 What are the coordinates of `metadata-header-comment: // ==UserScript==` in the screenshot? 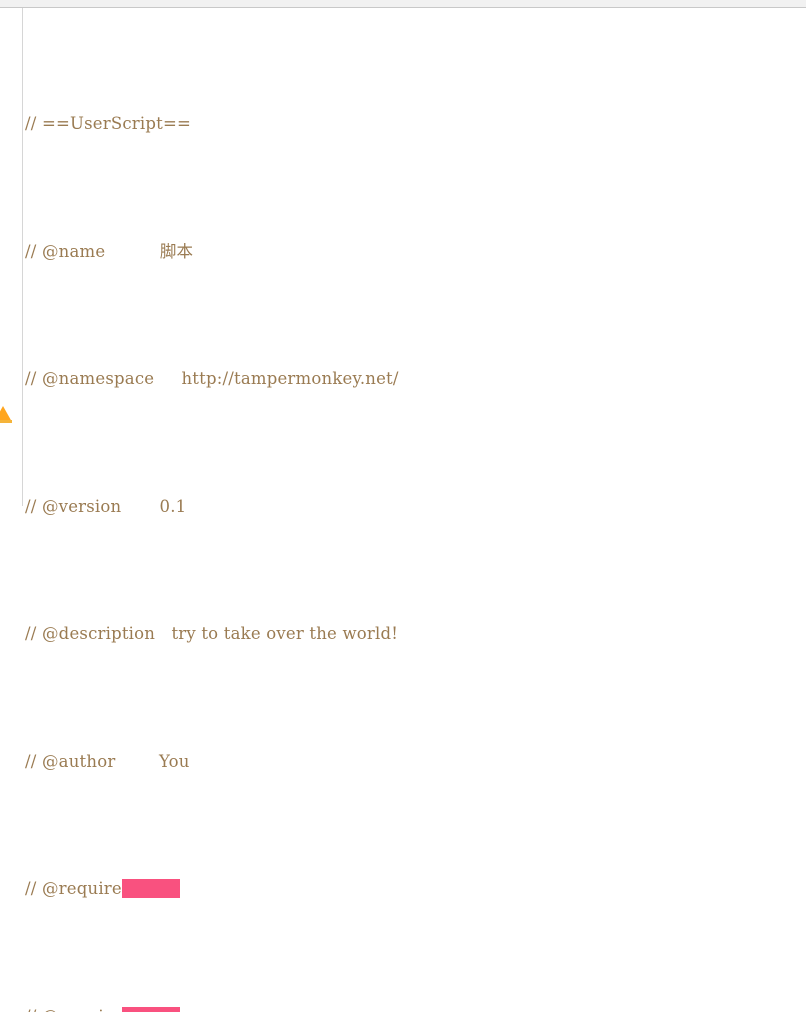 It's located at (108, 123).